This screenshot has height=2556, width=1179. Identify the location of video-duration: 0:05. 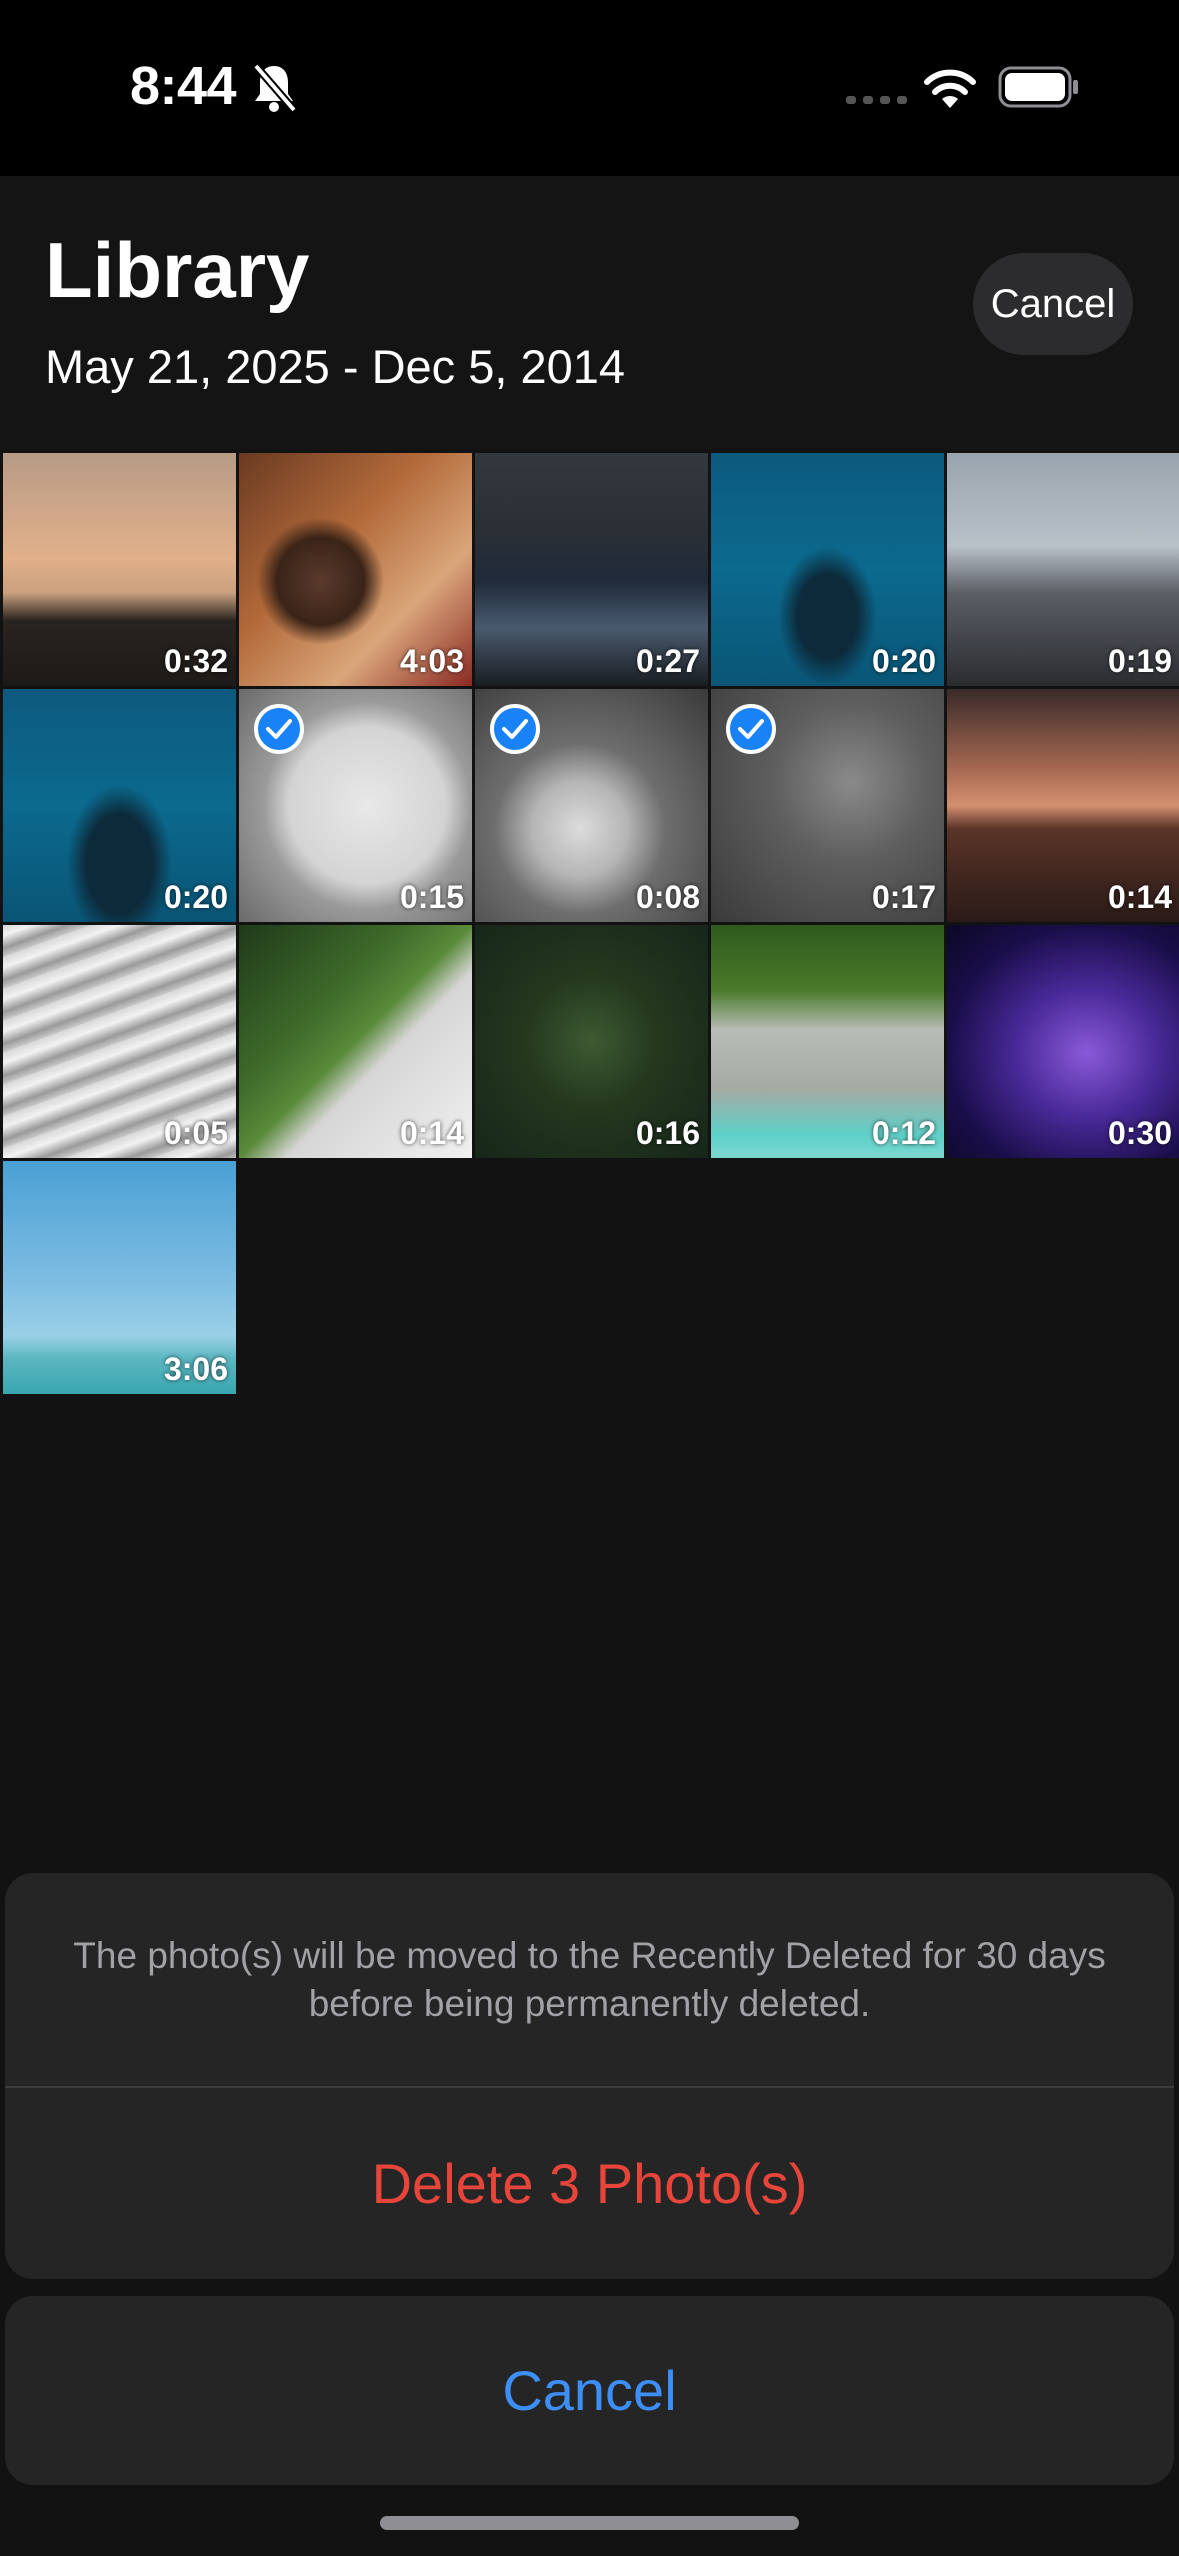
(195, 1133).